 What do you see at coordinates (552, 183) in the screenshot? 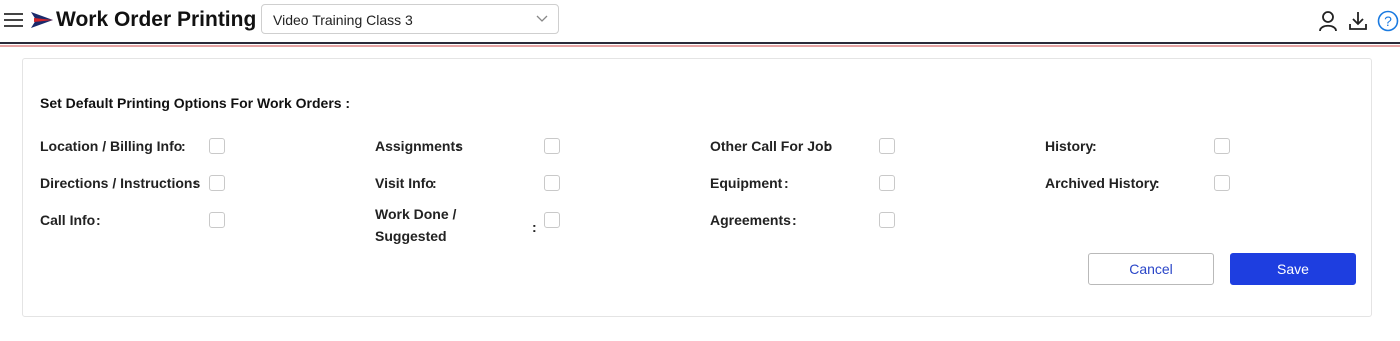
I see `checkbox-visit-info` at bounding box center [552, 183].